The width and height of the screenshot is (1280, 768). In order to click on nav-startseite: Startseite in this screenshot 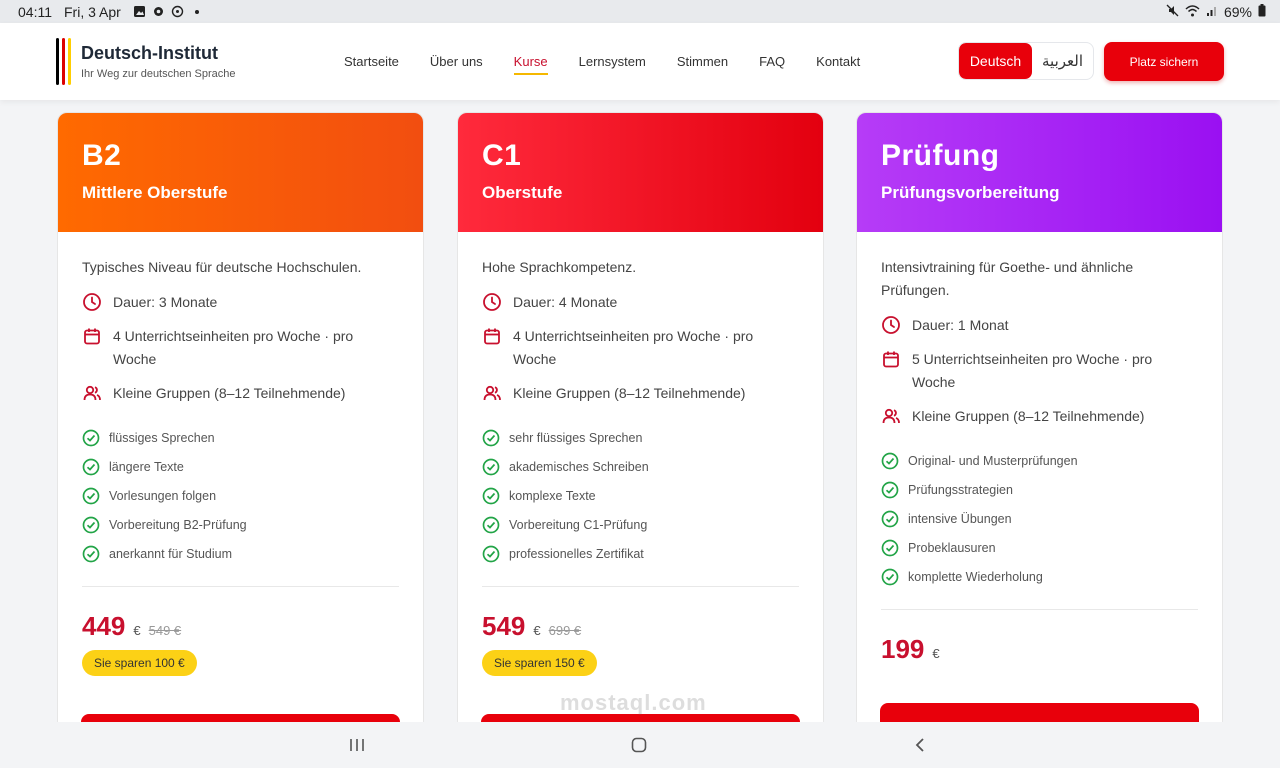, I will do `click(371, 61)`.